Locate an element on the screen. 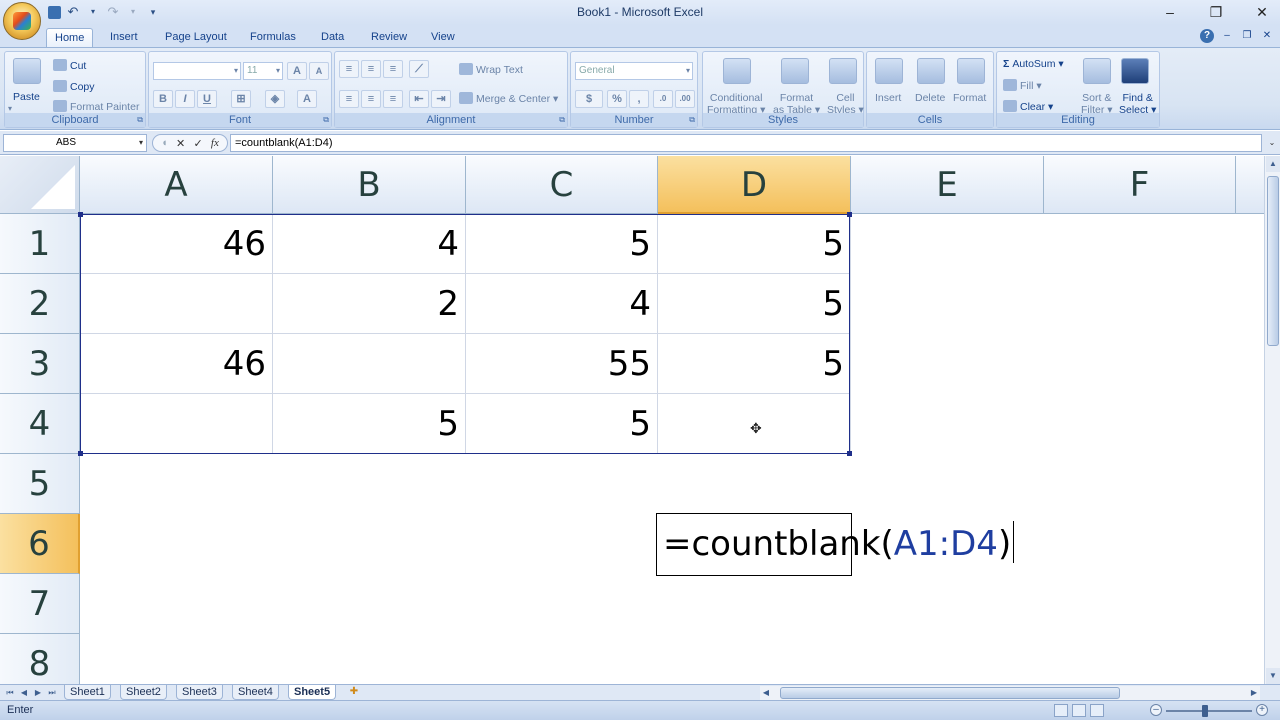  column-header-b: B is located at coordinates (369, 185).